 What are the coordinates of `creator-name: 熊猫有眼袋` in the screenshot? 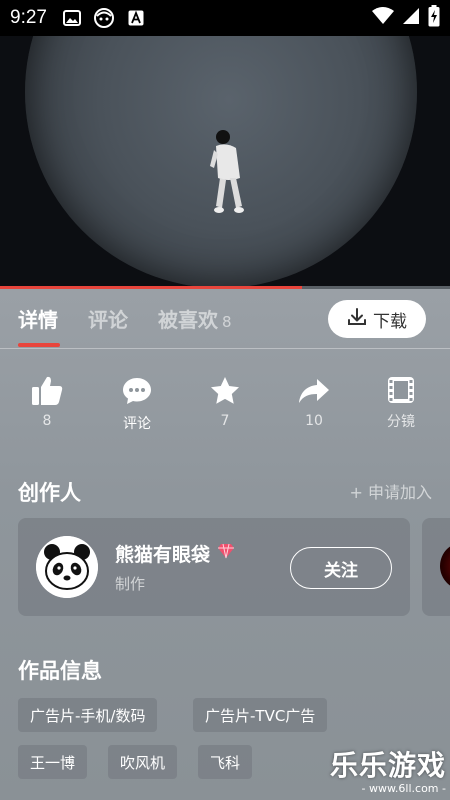 It's located at (175, 553).